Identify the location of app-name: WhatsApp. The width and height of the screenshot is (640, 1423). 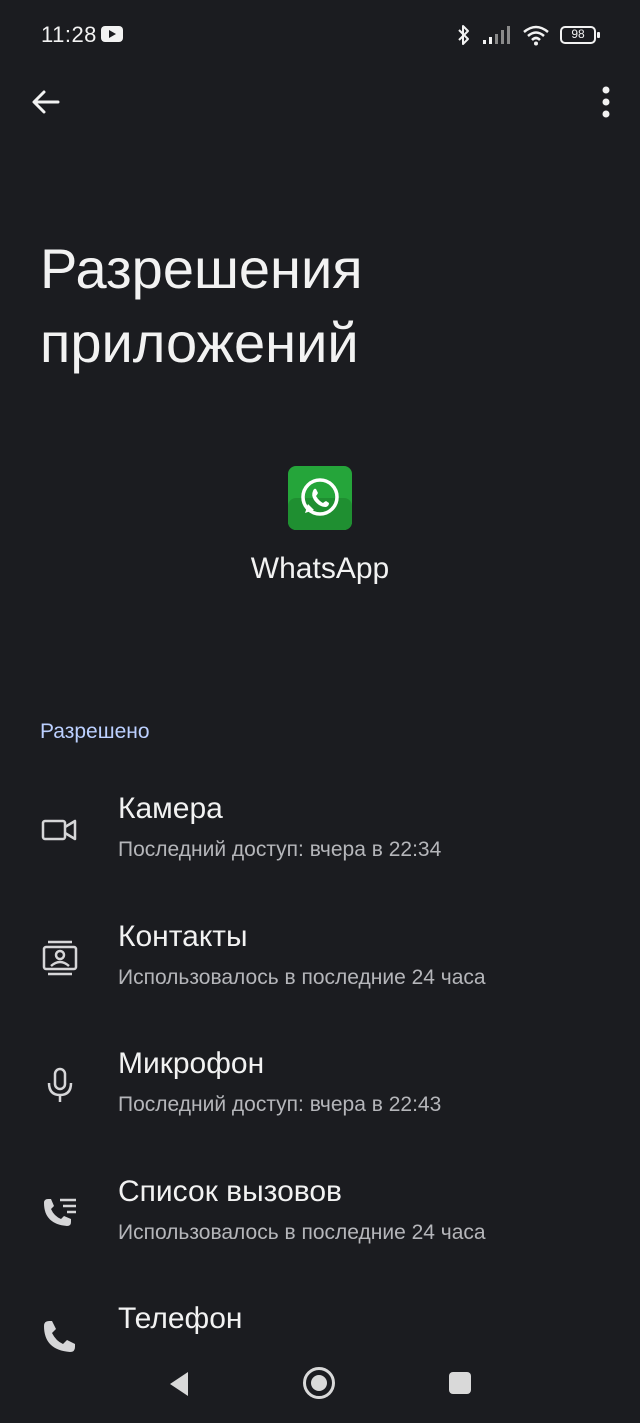
(320, 568).